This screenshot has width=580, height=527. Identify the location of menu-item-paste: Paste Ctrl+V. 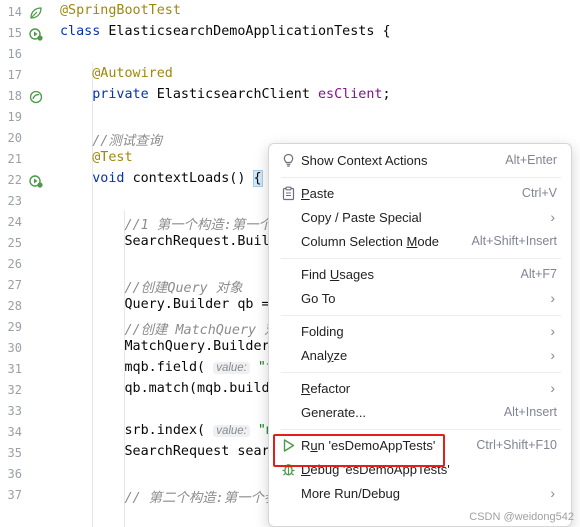
(421, 194).